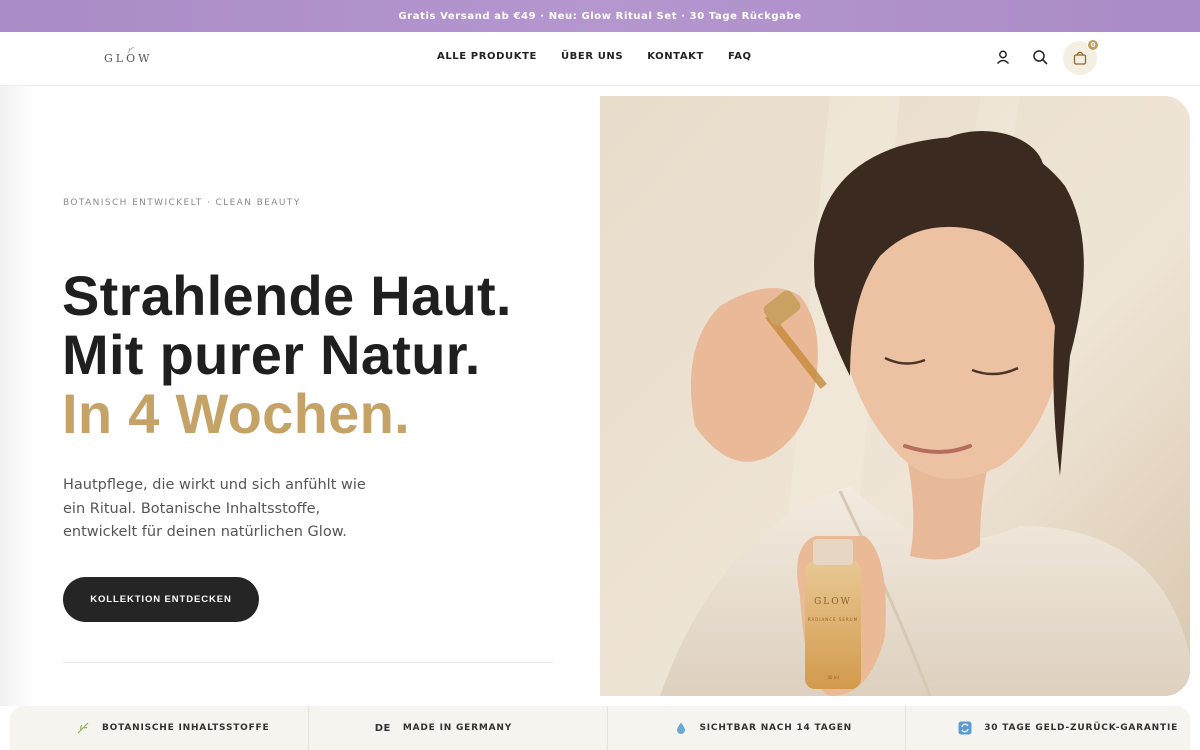 This screenshot has height=750, width=1200. Describe the element at coordinates (287, 295) in the screenshot. I see `headline-line-1: Strahlende Haut.` at that location.